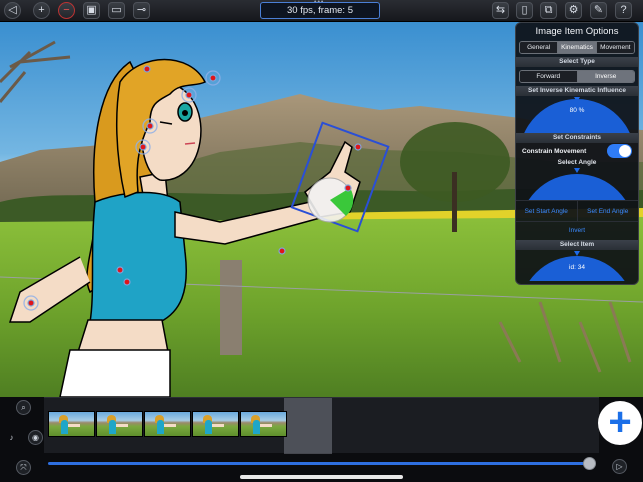 This screenshot has width=643, height=482. I want to click on microphone-icon: ♪, so click(11, 437).